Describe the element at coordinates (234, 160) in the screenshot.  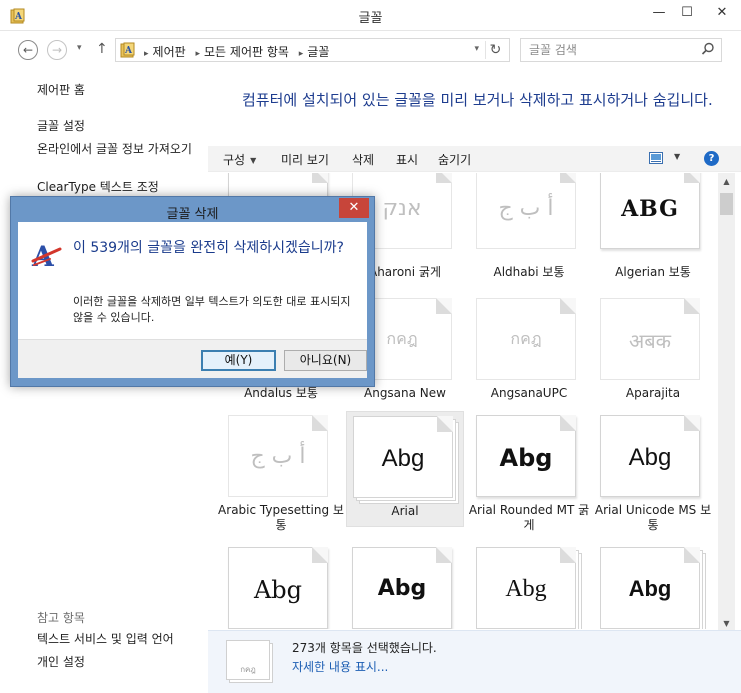
I see `organize-label: 구성` at that location.